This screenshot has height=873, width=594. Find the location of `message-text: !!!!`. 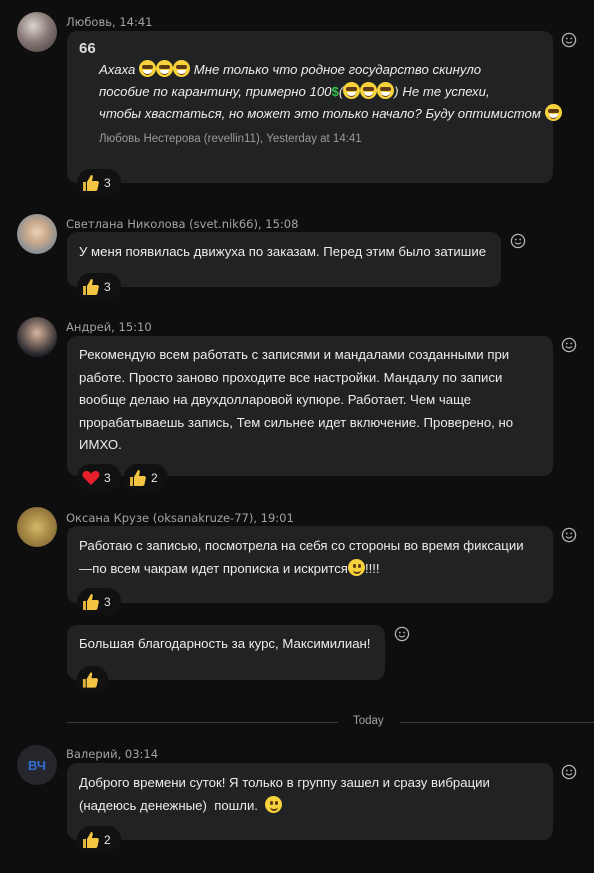

message-text: !!!! is located at coordinates (372, 568).